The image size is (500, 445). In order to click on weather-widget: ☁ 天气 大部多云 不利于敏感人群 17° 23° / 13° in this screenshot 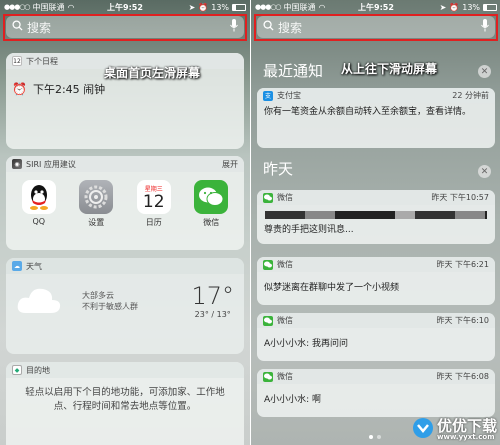, I will do `click(125, 306)`.